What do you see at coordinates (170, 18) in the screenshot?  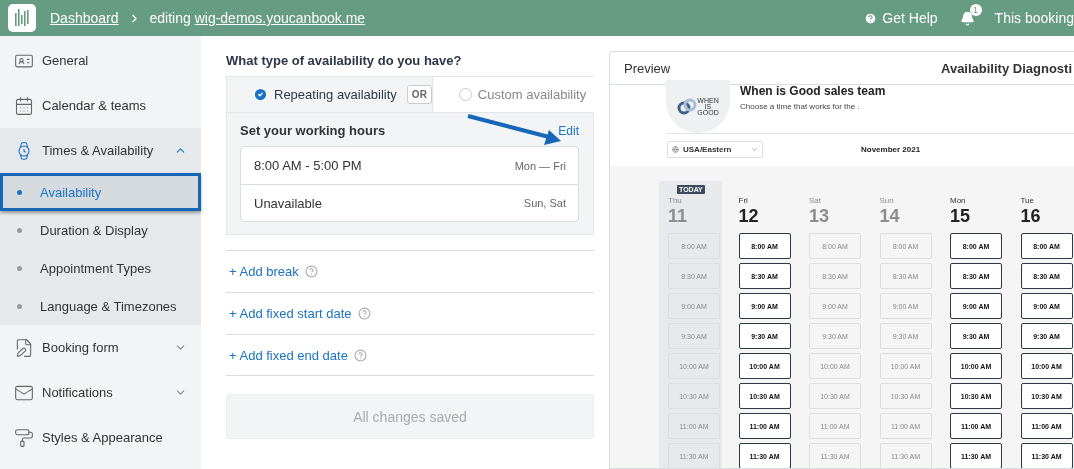 I see `editing-label: editing` at bounding box center [170, 18].